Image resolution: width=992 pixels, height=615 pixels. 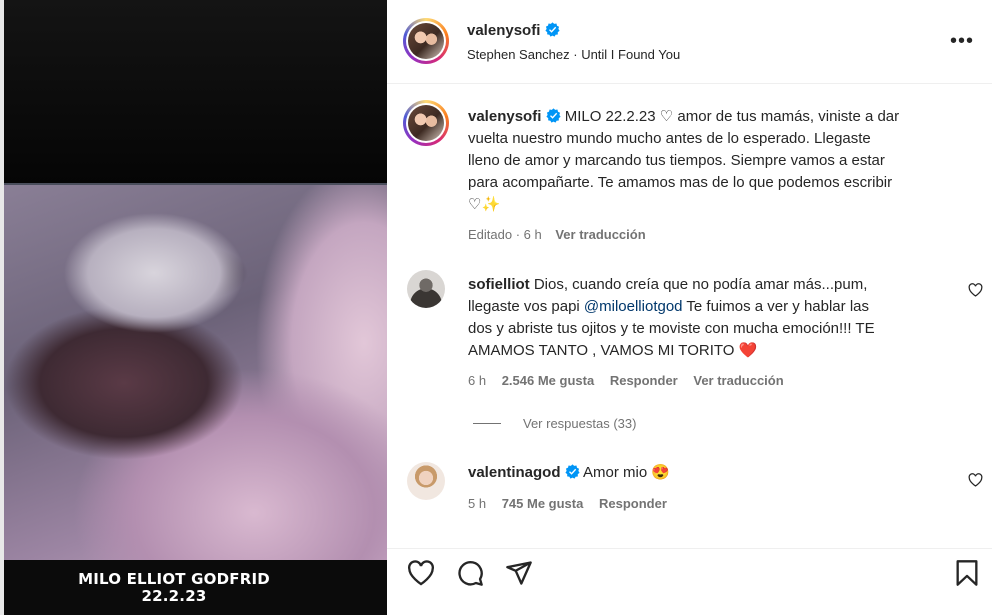 I want to click on caption-text-line5: ♡✨, so click(x=484, y=204).